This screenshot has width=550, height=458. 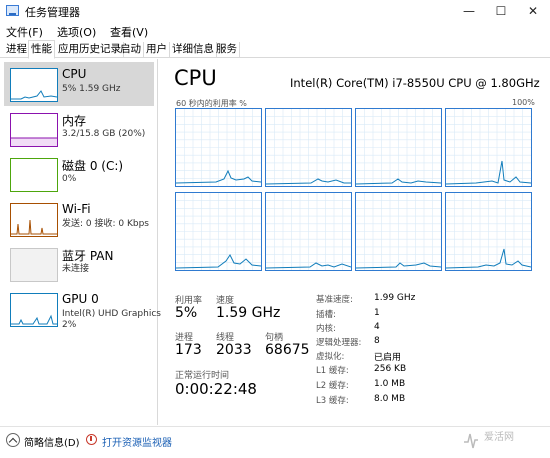 What do you see at coordinates (499, 437) in the screenshot?
I see `watermark-text: 爱活网` at bounding box center [499, 437].